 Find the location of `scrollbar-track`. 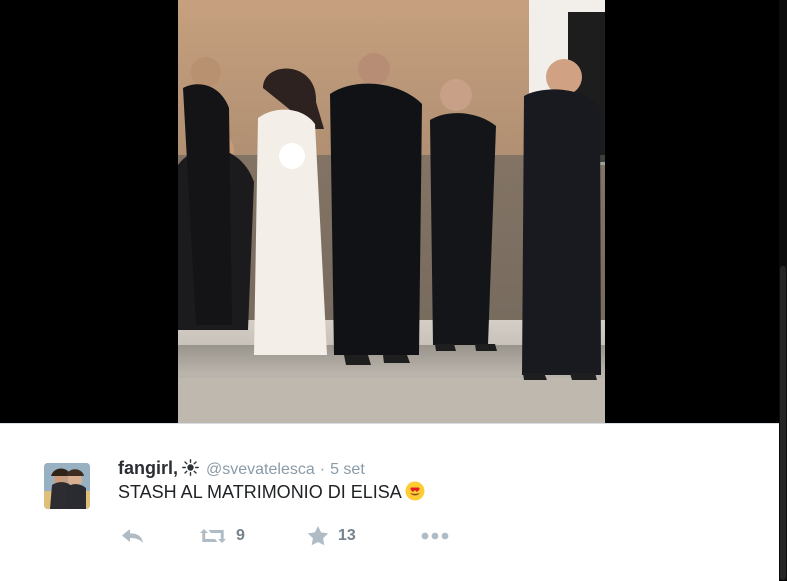

scrollbar-track is located at coordinates (783, 290).